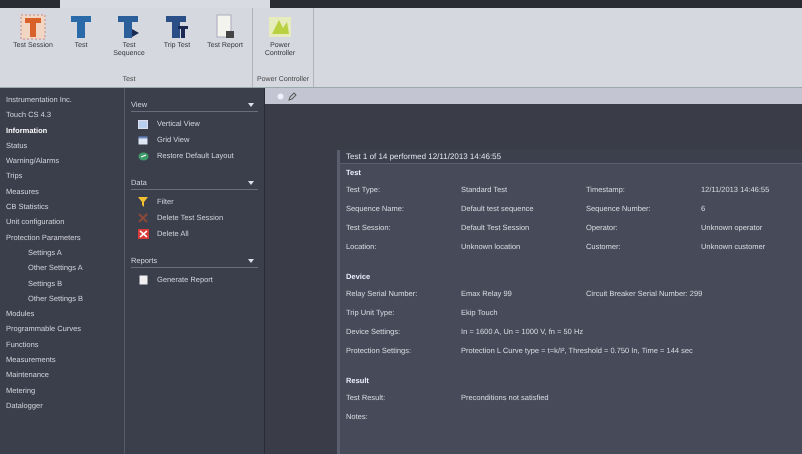 This screenshot has width=802, height=454. Describe the element at coordinates (292, 96) in the screenshot. I see `pencil-icon` at that location.